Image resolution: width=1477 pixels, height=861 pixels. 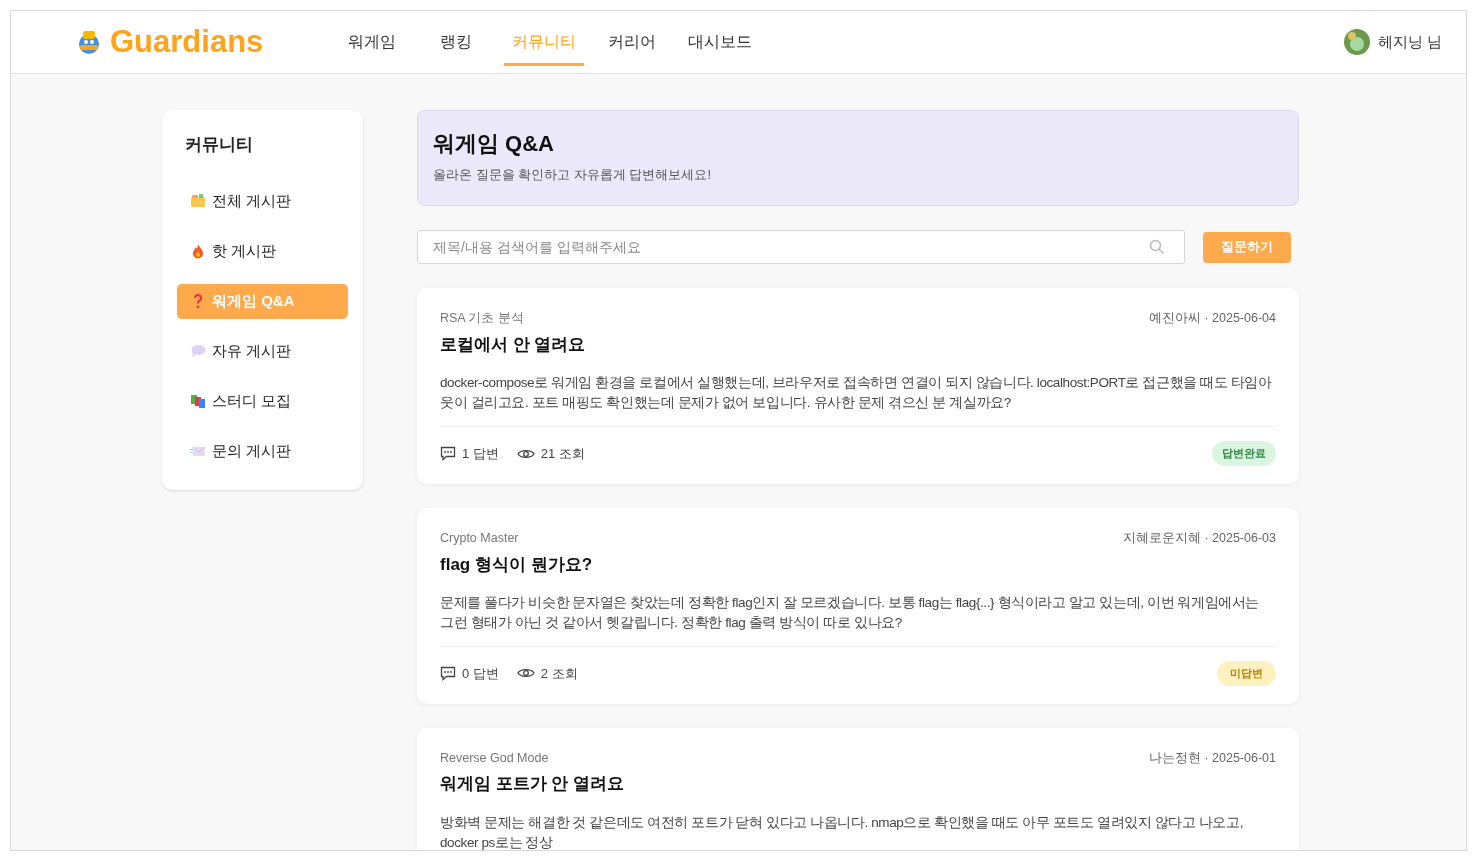 What do you see at coordinates (219, 145) in the screenshot?
I see `sidebar-title: 커뮤니티` at bounding box center [219, 145].